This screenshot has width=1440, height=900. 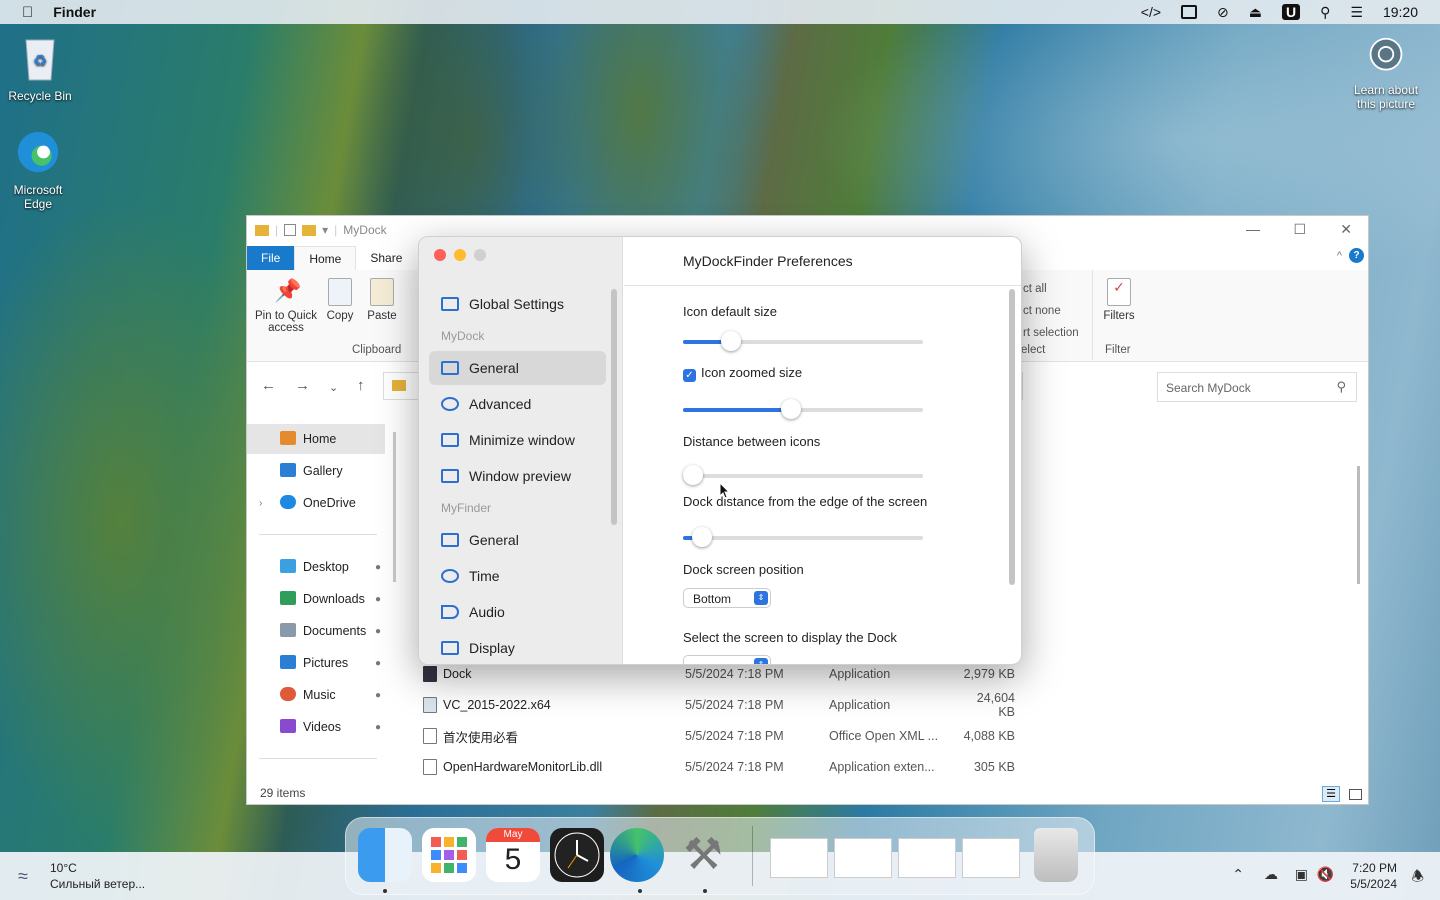 What do you see at coordinates (1325, 874) in the screenshot?
I see `volume-icon: 🔇` at bounding box center [1325, 874].